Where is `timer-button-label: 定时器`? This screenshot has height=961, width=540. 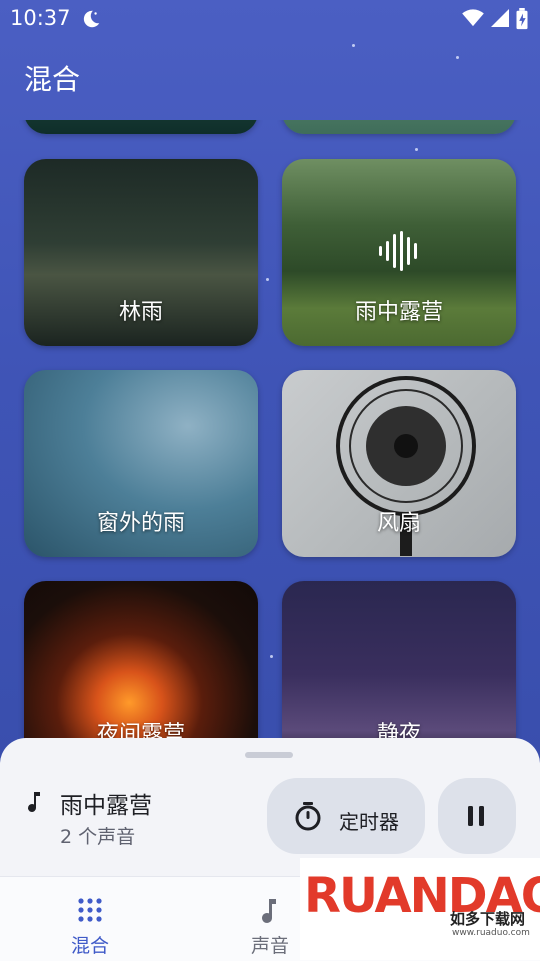
timer-button-label: 定时器 is located at coordinates (369, 823).